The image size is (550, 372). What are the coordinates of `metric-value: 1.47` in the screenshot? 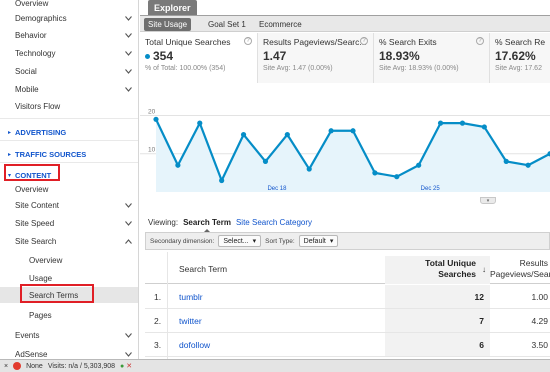 It's located at (275, 56).